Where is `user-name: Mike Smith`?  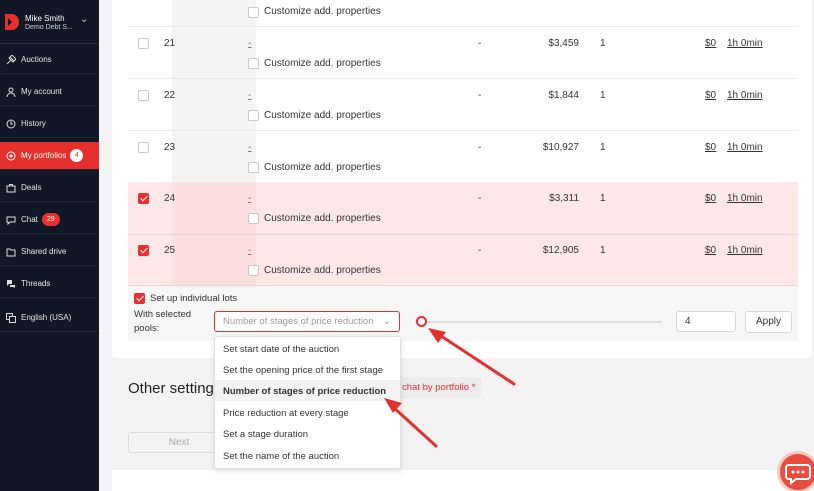
user-name: Mike Smith is located at coordinates (45, 18).